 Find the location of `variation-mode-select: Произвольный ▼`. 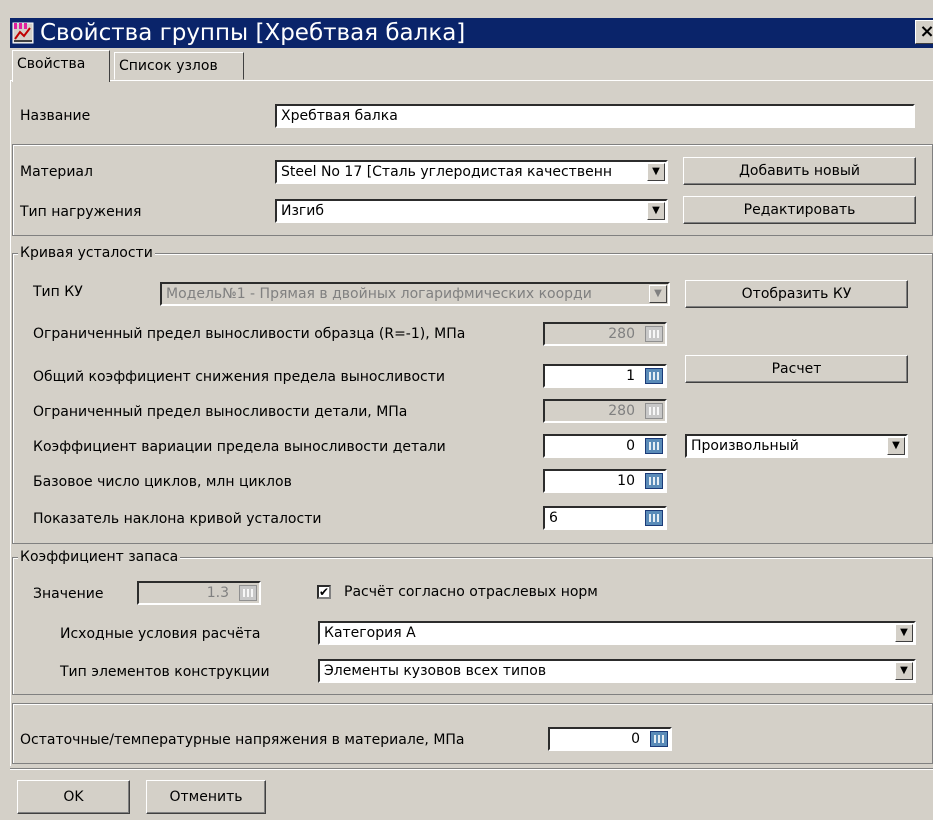

variation-mode-select: Произвольный ▼ is located at coordinates (796, 446).